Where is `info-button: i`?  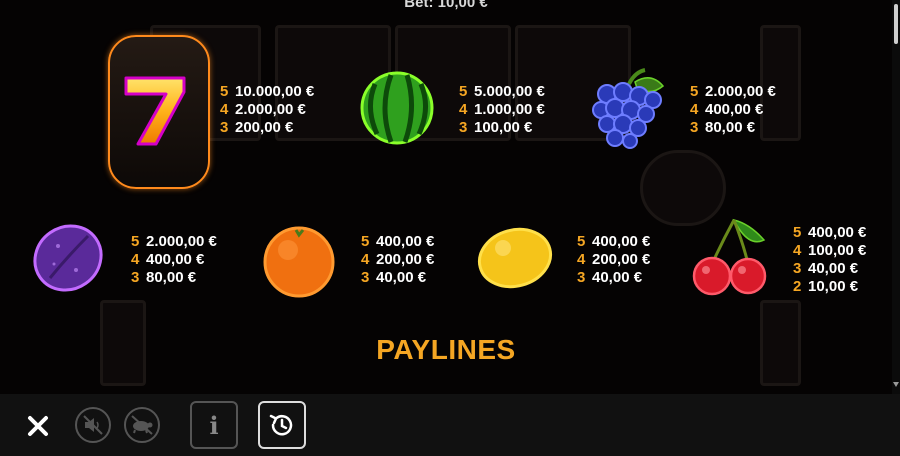 info-button: i is located at coordinates (214, 425).